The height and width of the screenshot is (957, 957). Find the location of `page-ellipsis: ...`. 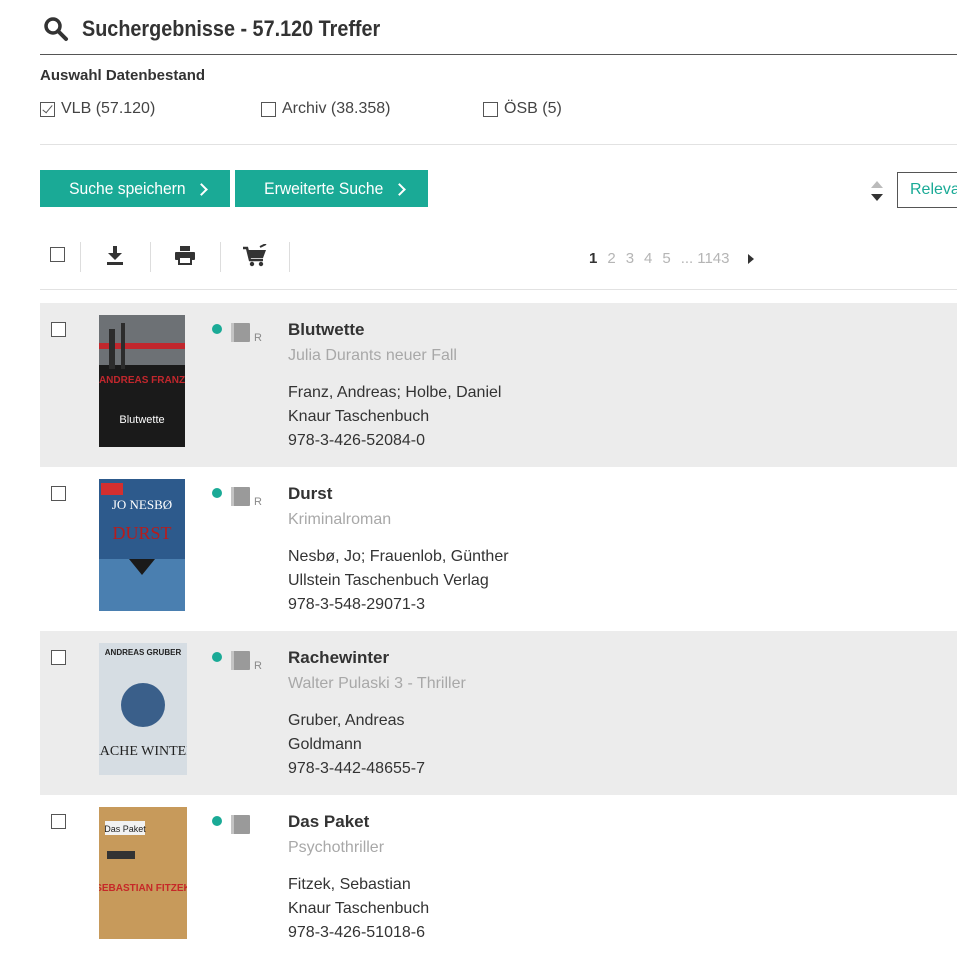

page-ellipsis: ... is located at coordinates (687, 258).